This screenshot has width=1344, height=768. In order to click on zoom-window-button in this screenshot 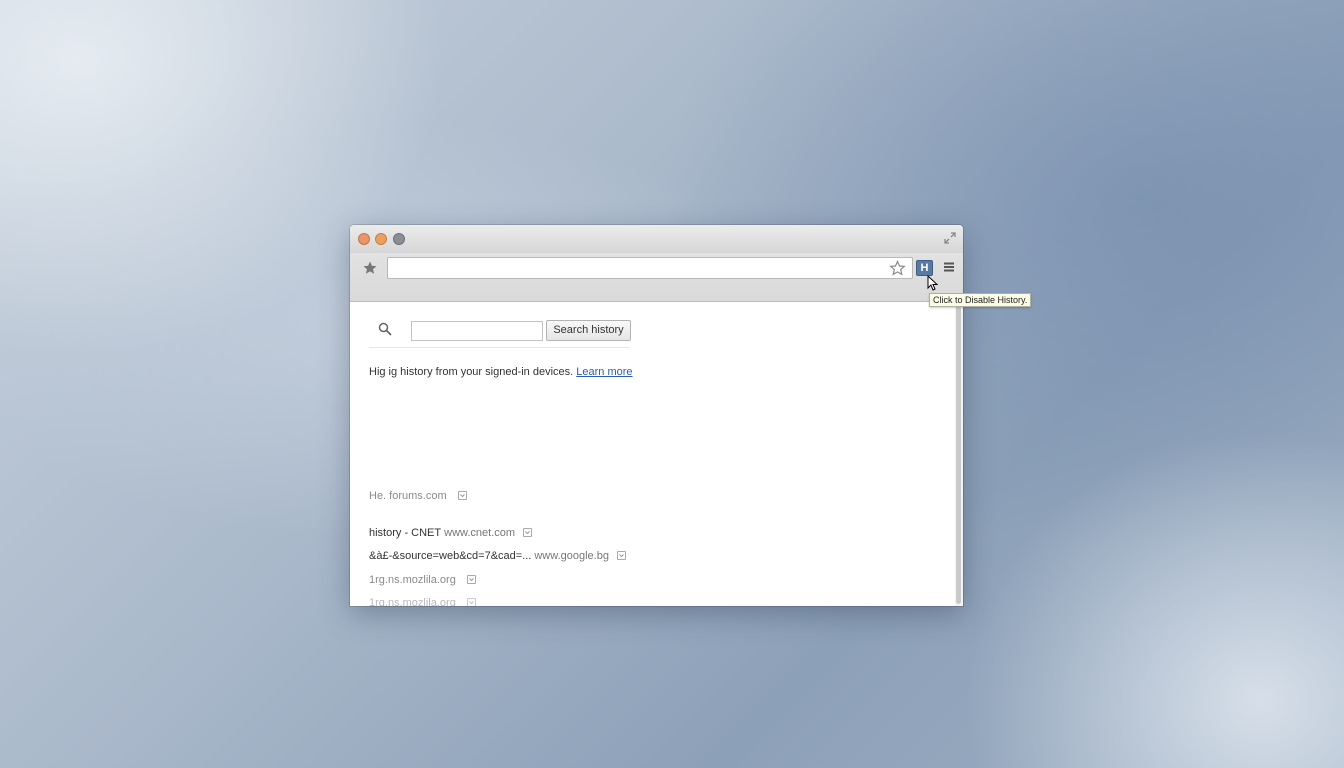, I will do `click(399, 239)`.